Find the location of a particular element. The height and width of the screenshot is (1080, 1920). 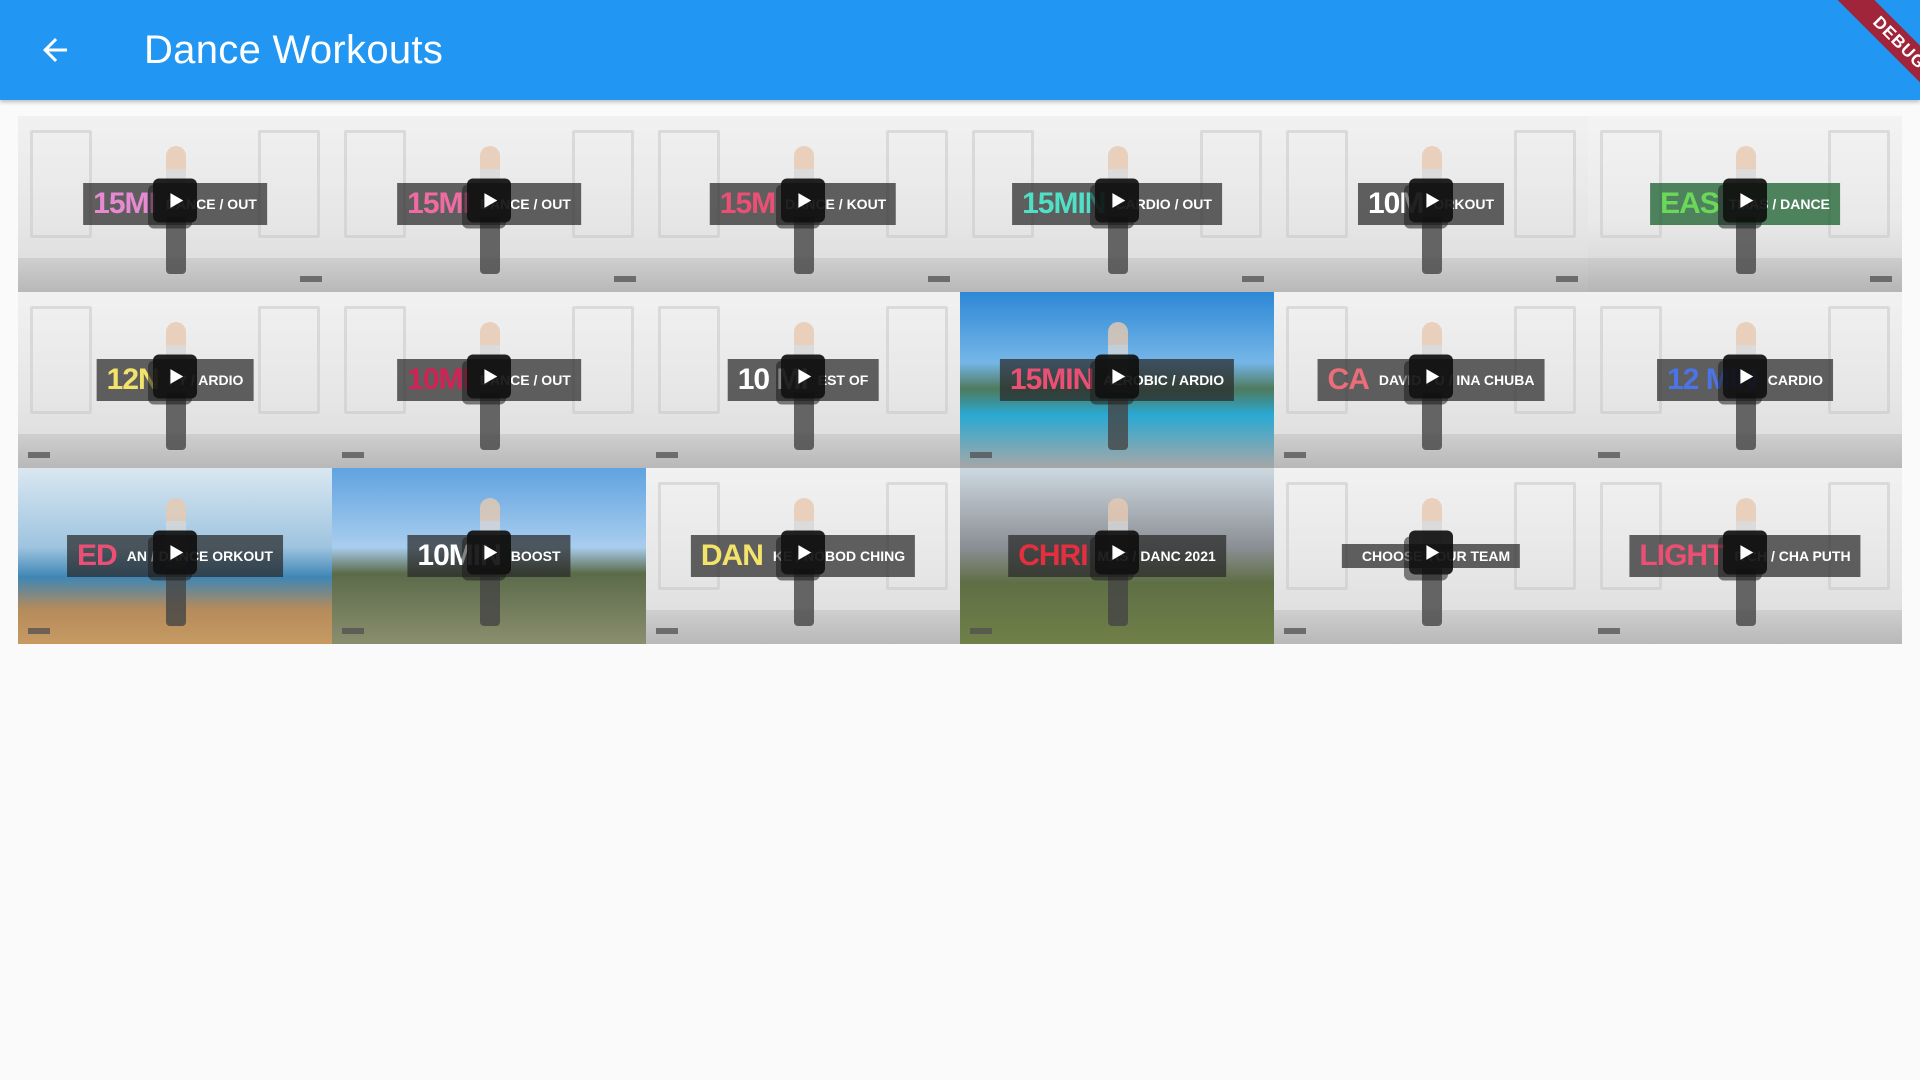

video-tile: 12 MIN CARDIO is located at coordinates (1745, 380).